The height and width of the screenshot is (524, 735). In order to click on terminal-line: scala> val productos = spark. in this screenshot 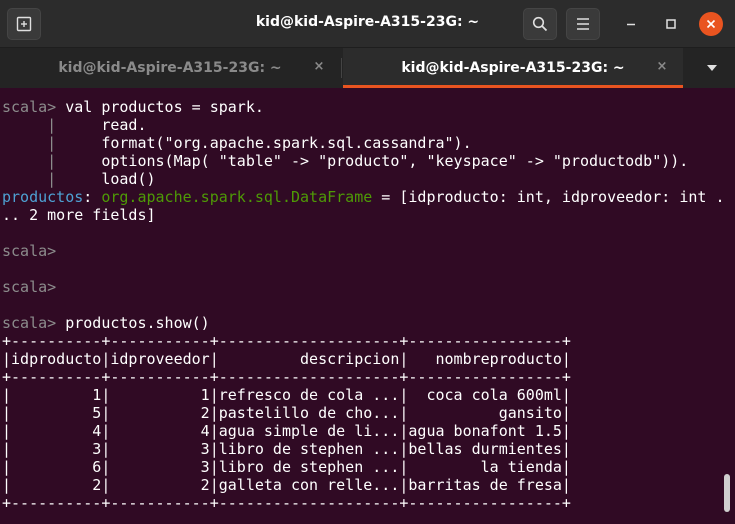, I will do `click(133, 107)`.